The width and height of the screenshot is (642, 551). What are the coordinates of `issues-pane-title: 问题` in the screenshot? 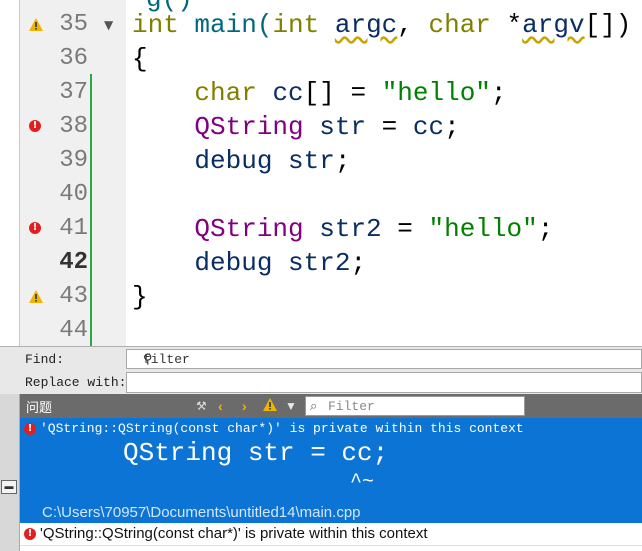 It's located at (39, 408).